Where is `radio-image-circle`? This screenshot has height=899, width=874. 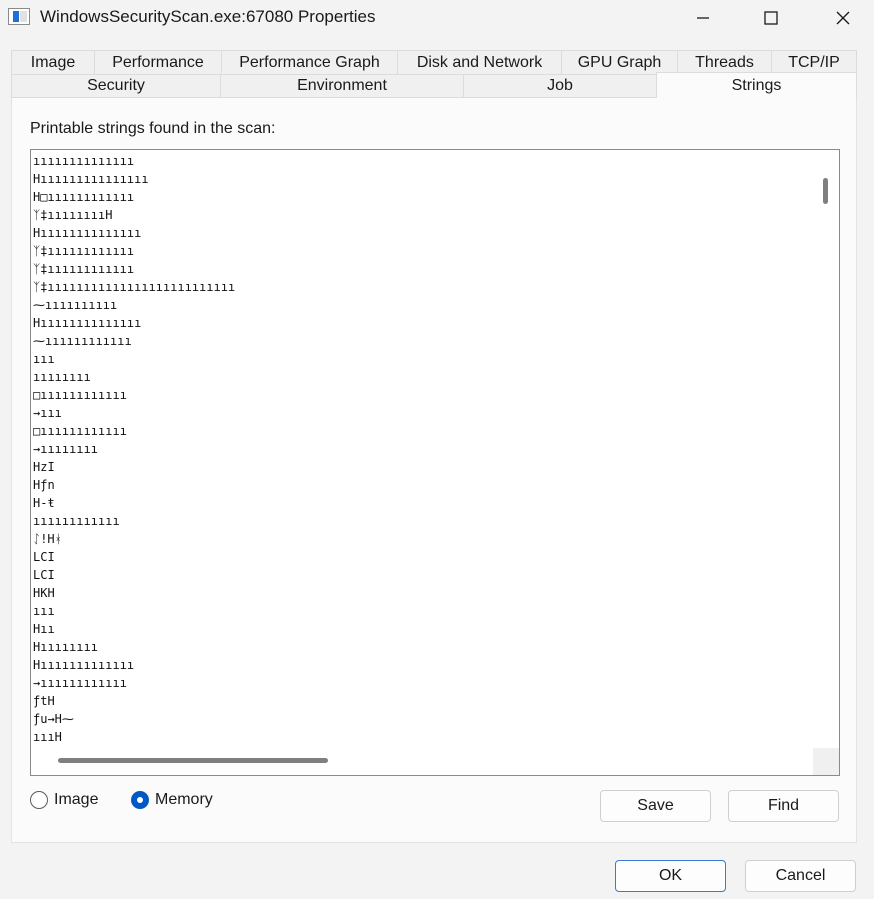 radio-image-circle is located at coordinates (39, 800).